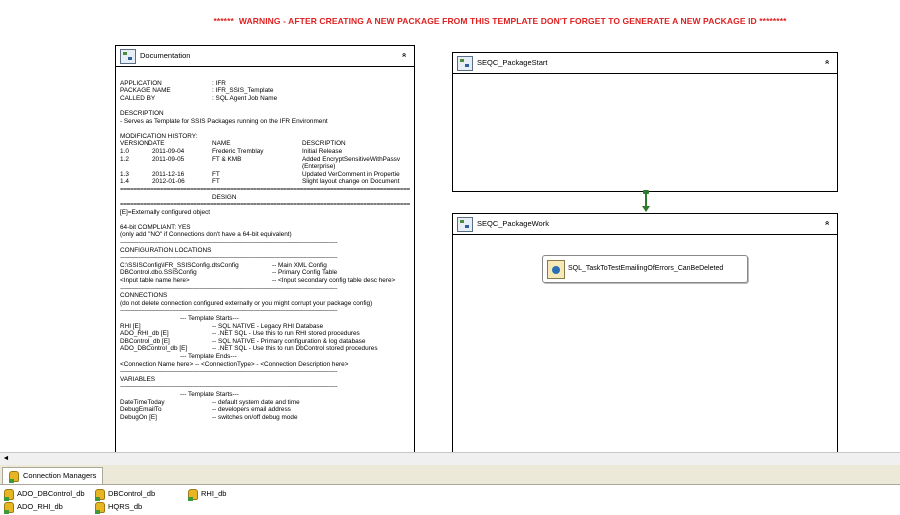 This screenshot has height=515, width=900. I want to click on connection-item: ADO_DBControl_db, so click(44, 494).